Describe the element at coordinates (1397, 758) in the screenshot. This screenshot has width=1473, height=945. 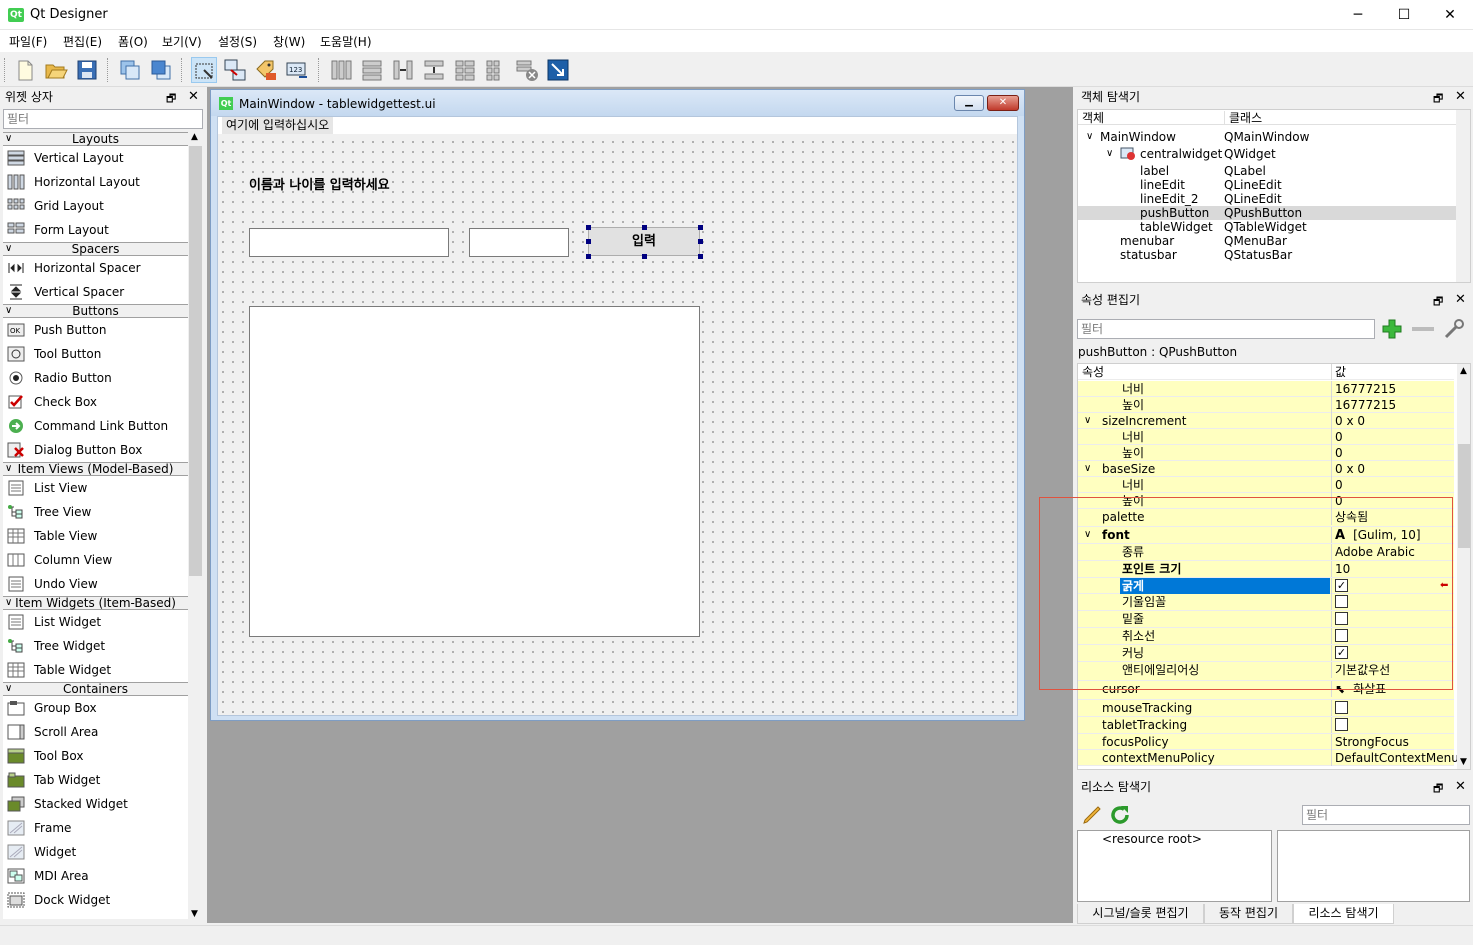
I see `property-value: DefaultContextMenu` at that location.